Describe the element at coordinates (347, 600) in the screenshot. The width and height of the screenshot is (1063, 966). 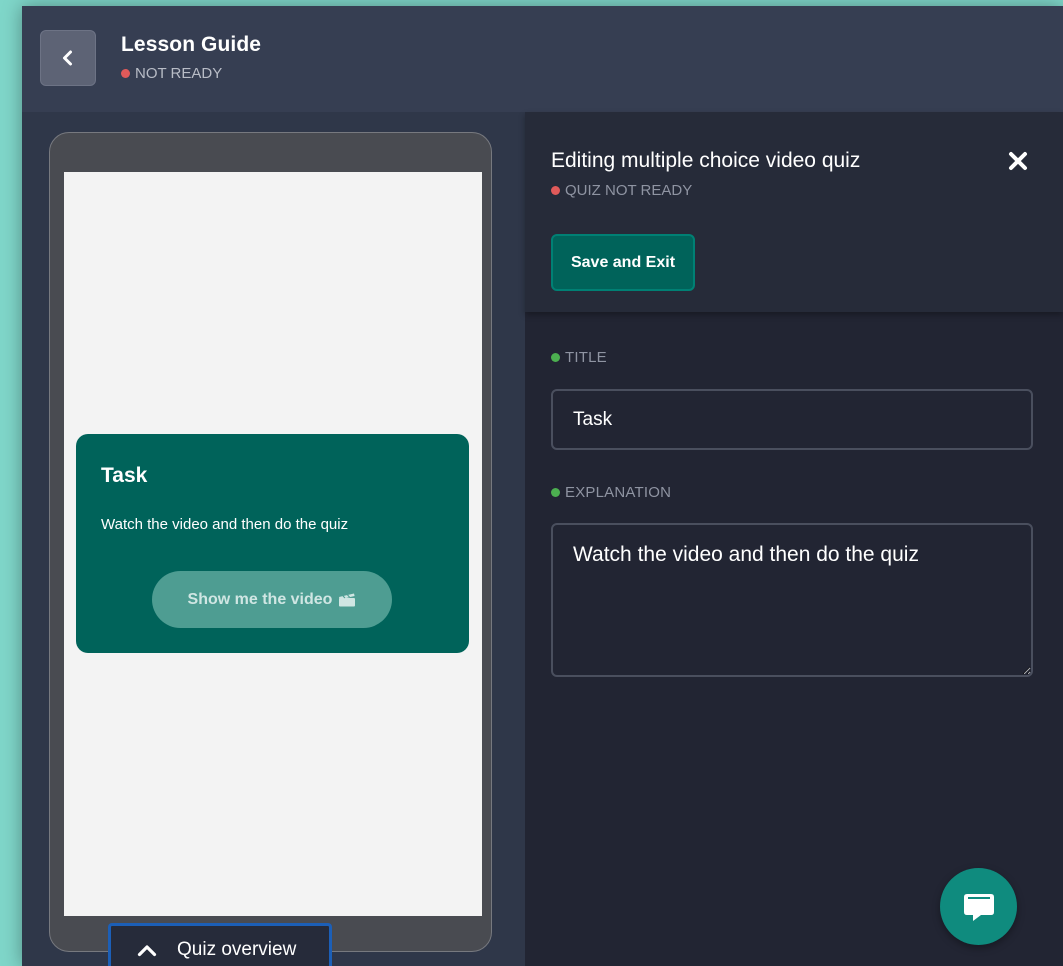
I see `clapperboard-icon` at that location.